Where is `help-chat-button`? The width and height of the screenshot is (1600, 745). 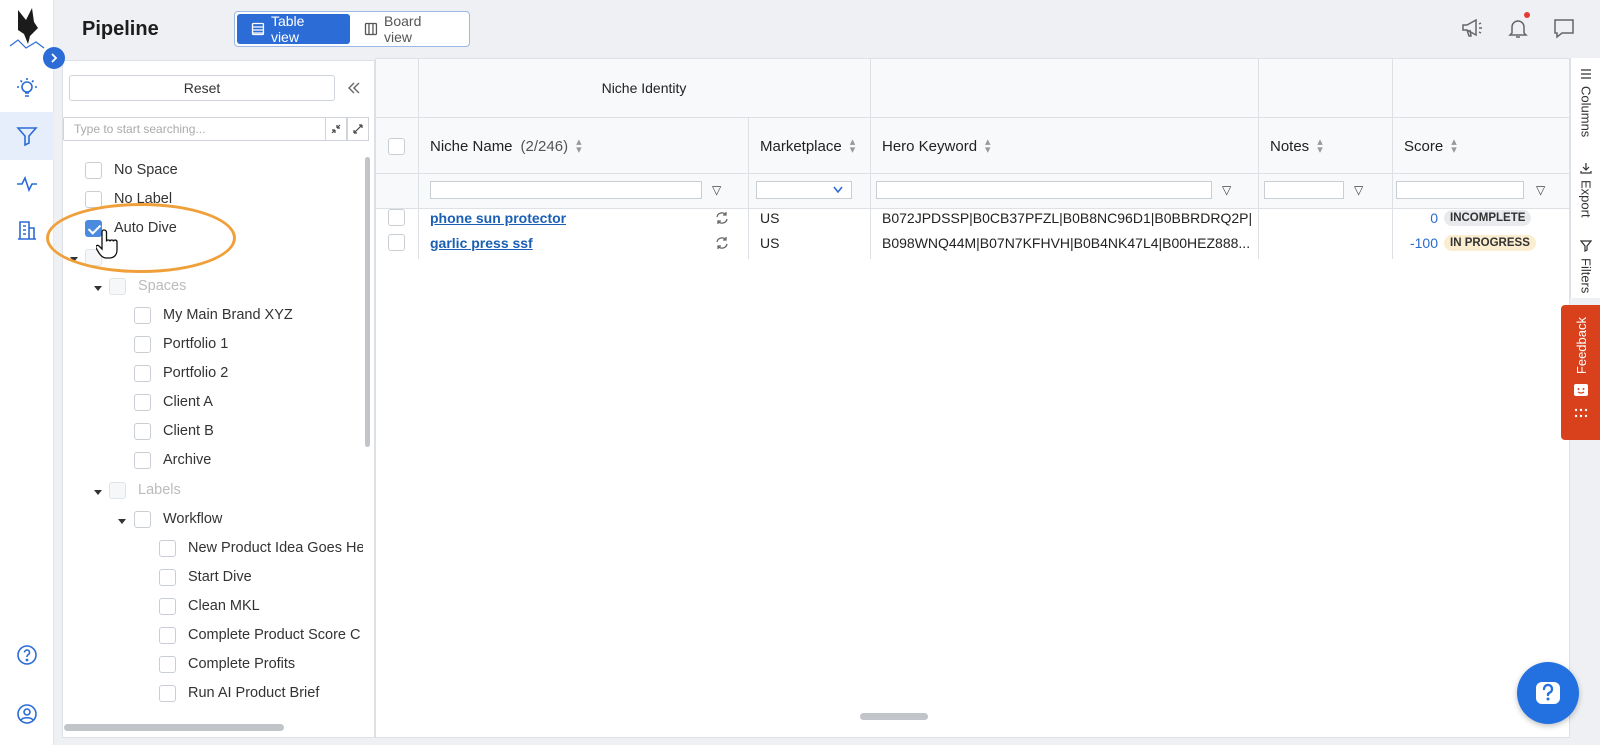 help-chat-button is located at coordinates (1548, 693).